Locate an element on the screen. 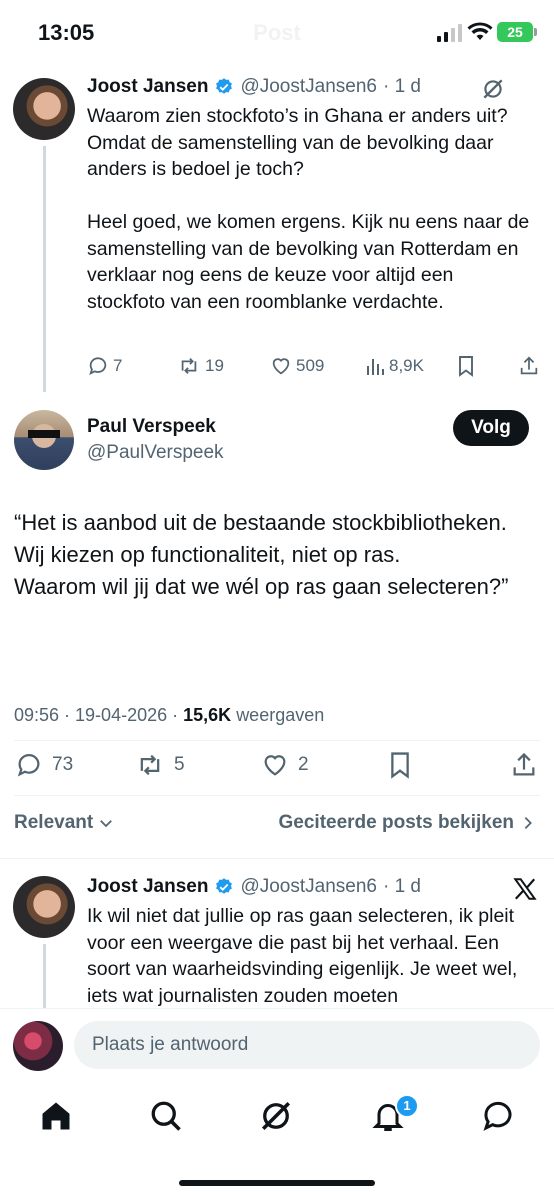  sort-relevant-label: Relevant is located at coordinates (54, 822).